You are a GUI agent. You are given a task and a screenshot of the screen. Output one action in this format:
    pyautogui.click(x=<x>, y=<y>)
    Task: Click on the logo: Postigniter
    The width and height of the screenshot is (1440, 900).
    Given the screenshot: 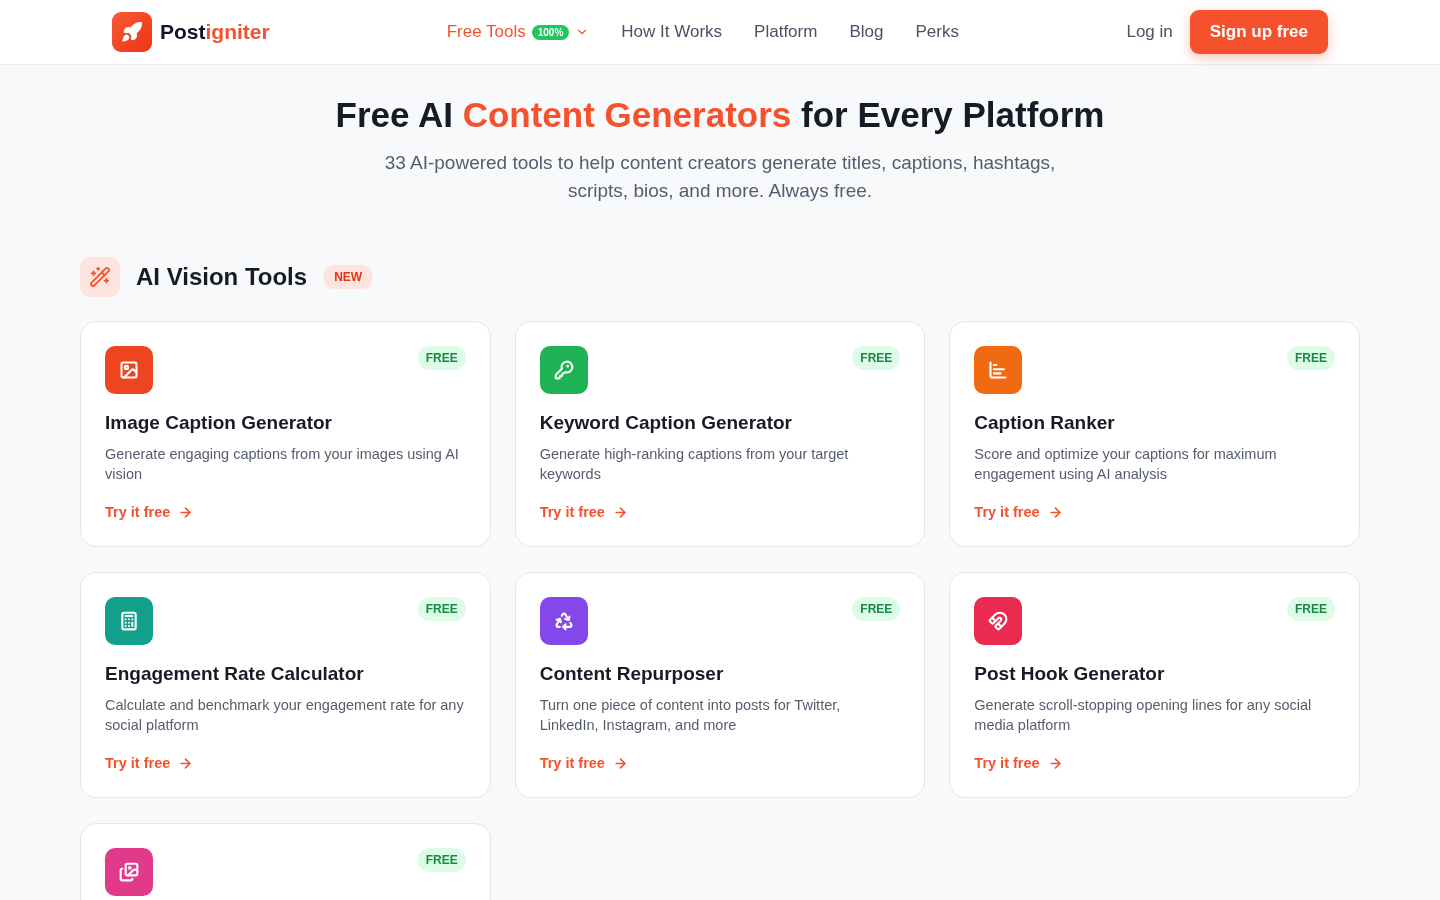 What is the action you would take?
    pyautogui.click(x=191, y=32)
    